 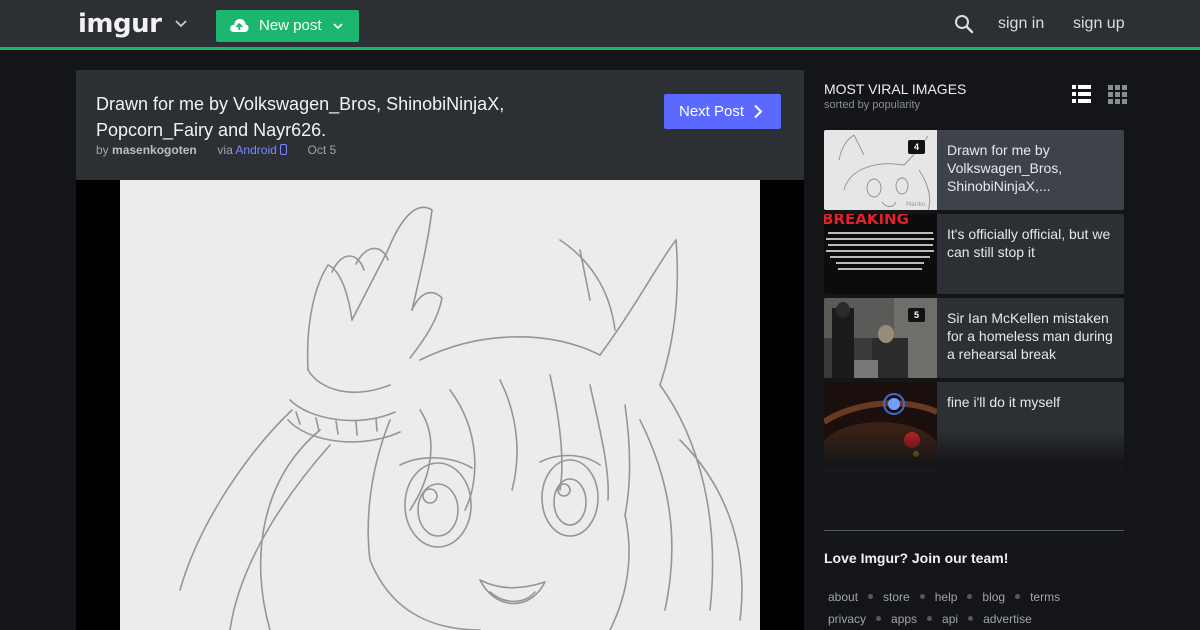 I want to click on join-team-link: Love Imgur? Join our team!, so click(x=916, y=558).